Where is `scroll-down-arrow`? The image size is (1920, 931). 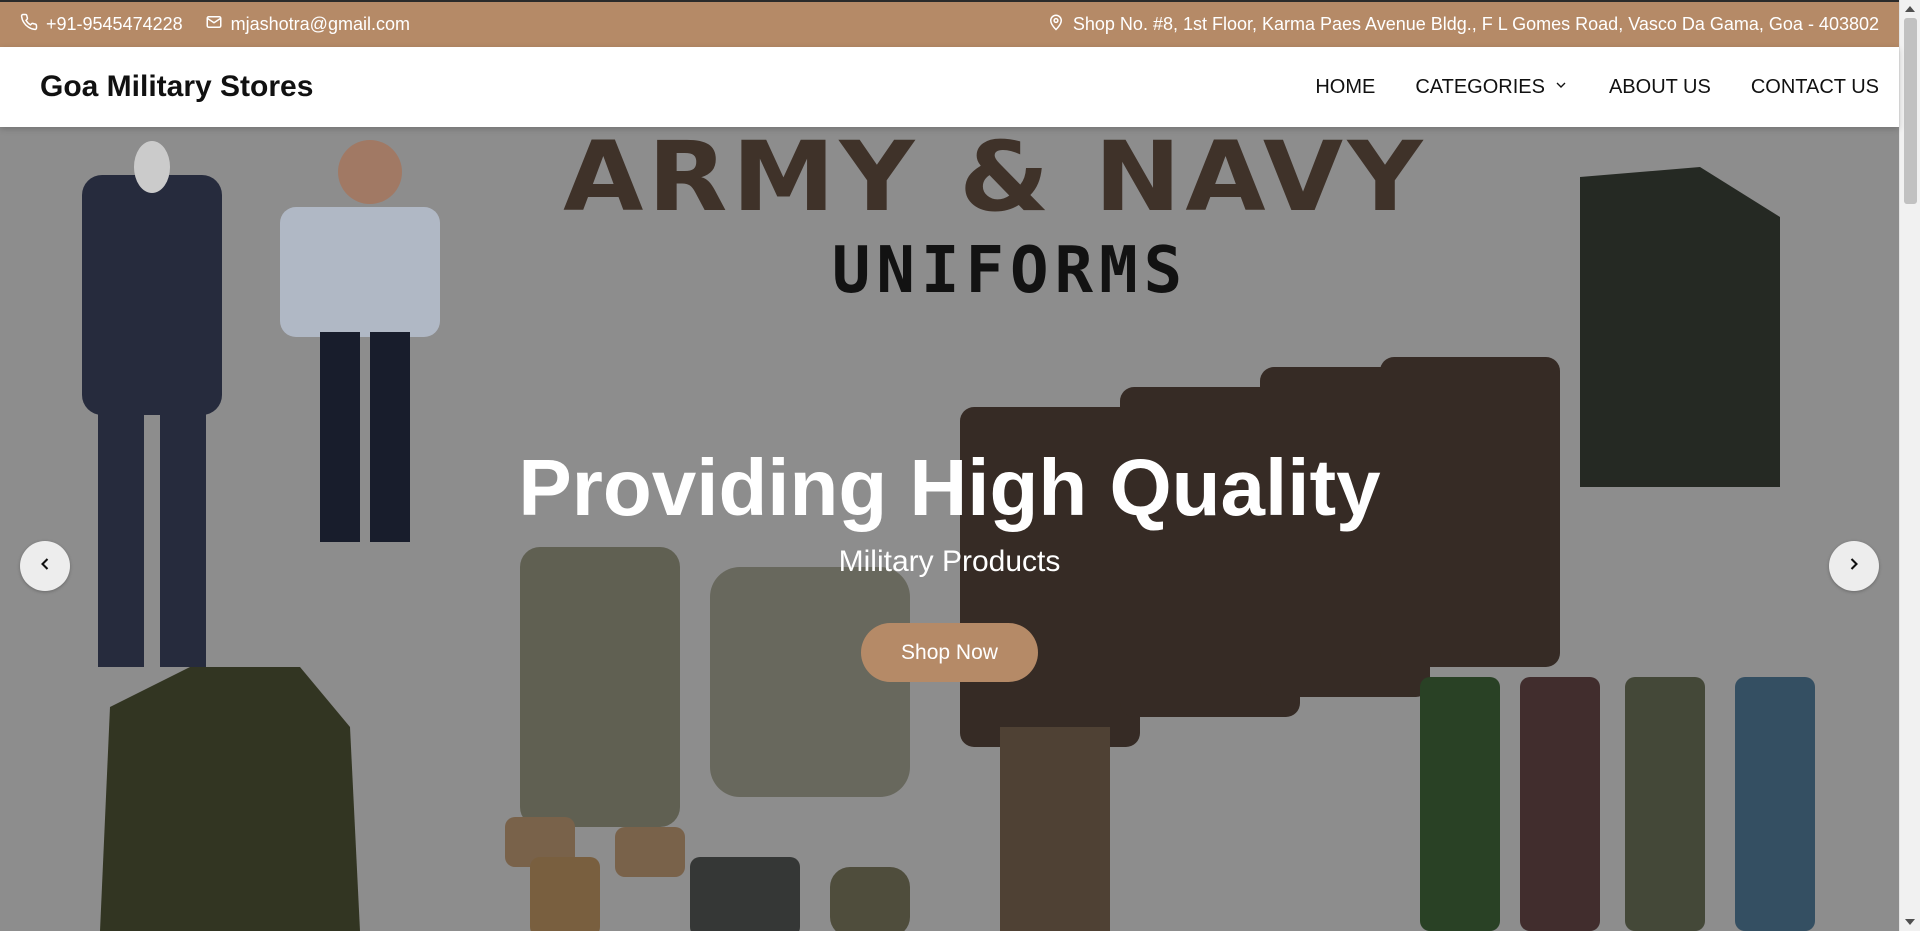
scroll-down-arrow is located at coordinates (1910, 922).